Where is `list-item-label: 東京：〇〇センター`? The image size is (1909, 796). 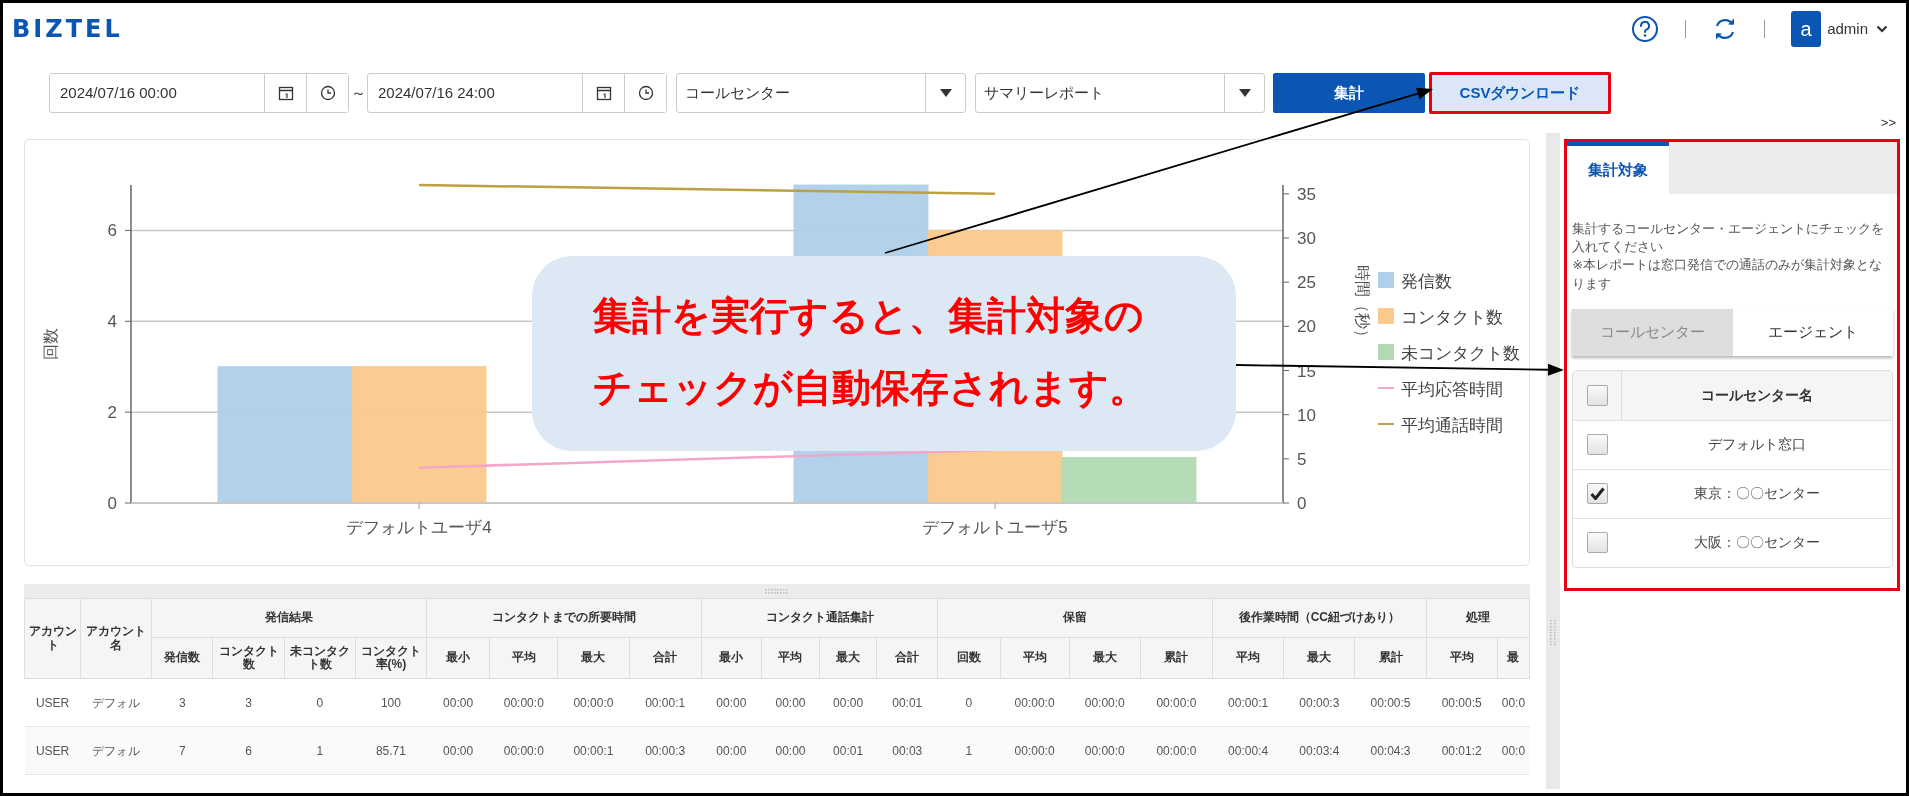
list-item-label: 東京：〇〇センター is located at coordinates (1757, 494).